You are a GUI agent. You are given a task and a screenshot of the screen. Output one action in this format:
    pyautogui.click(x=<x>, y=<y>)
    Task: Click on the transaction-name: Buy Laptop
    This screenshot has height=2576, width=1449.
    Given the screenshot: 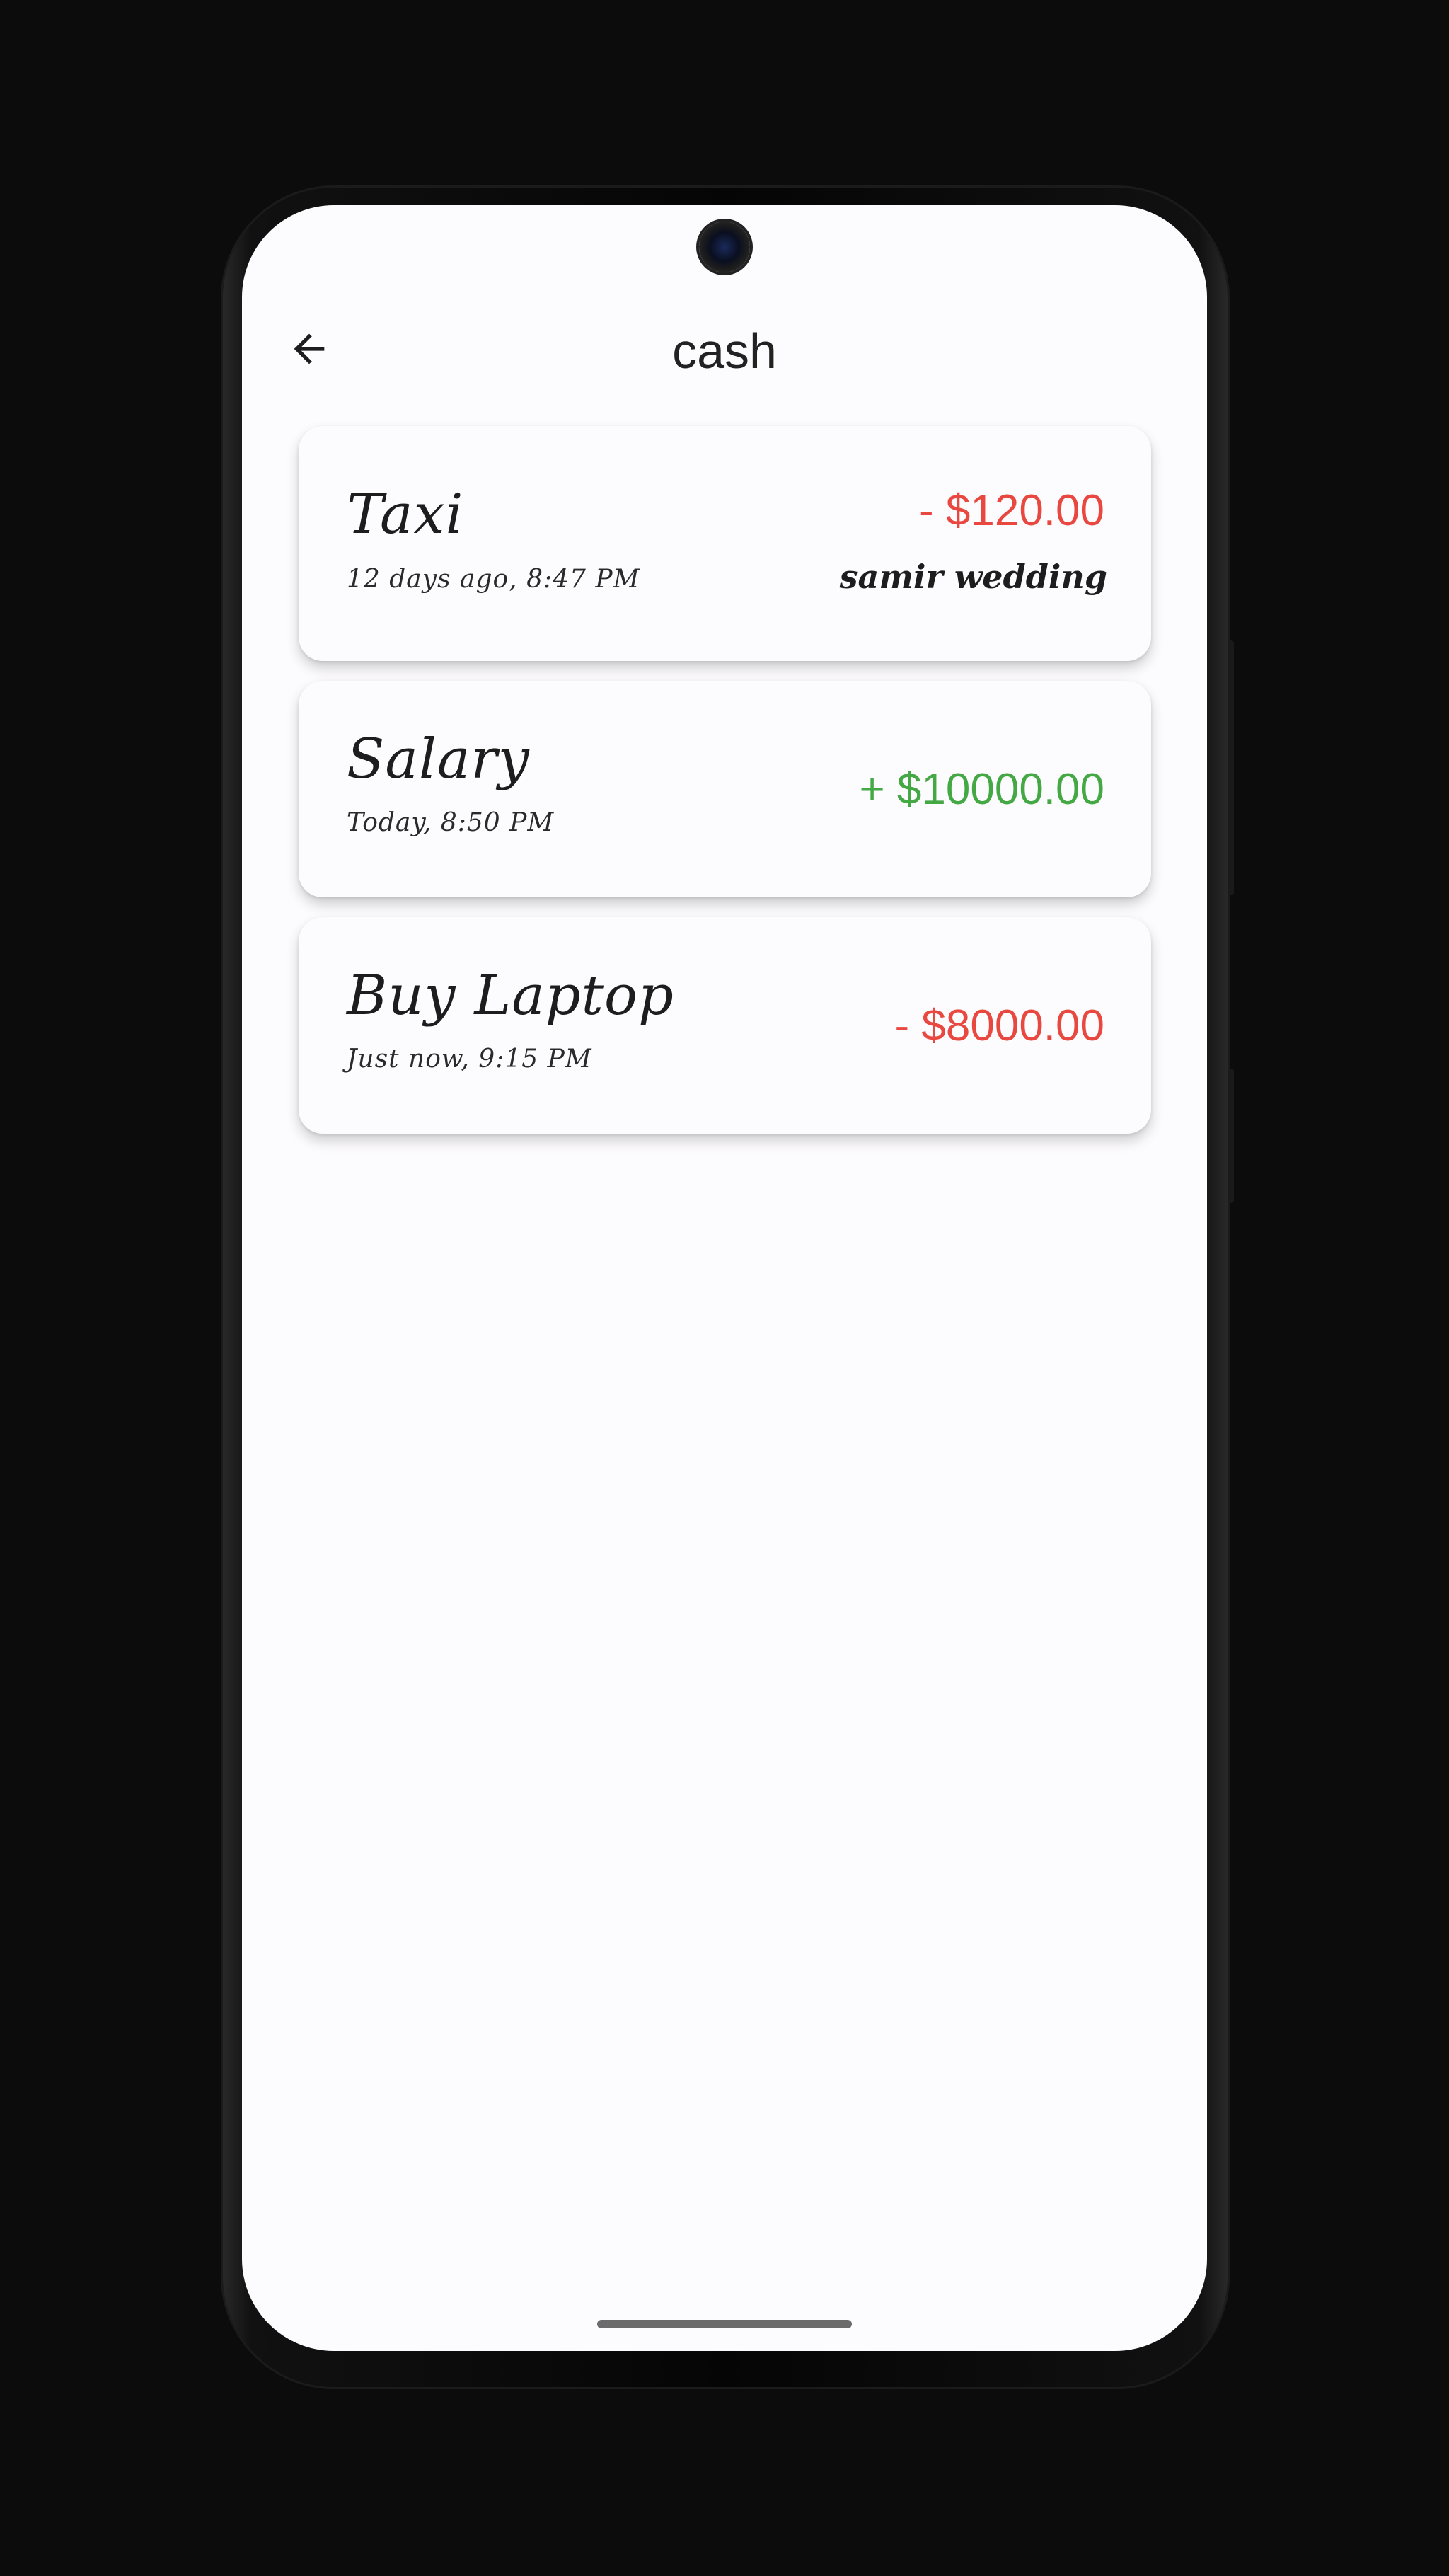 What is the action you would take?
    pyautogui.click(x=510, y=996)
    